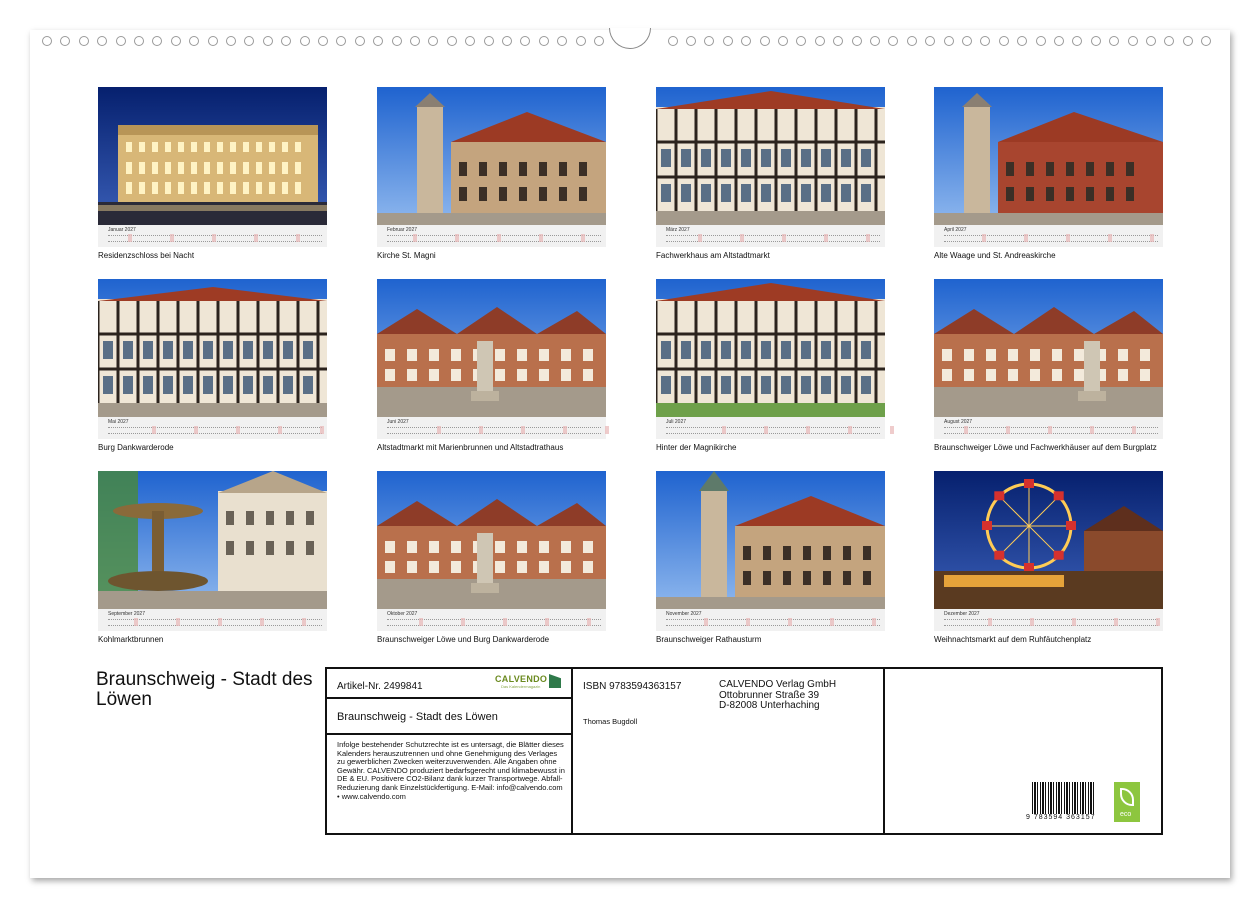 This screenshot has width=1260, height=908. Describe the element at coordinates (1013, 639) in the screenshot. I see `month-caption: Weihnachtsmarkt auf dem Ruhfäutchenplatz` at that location.